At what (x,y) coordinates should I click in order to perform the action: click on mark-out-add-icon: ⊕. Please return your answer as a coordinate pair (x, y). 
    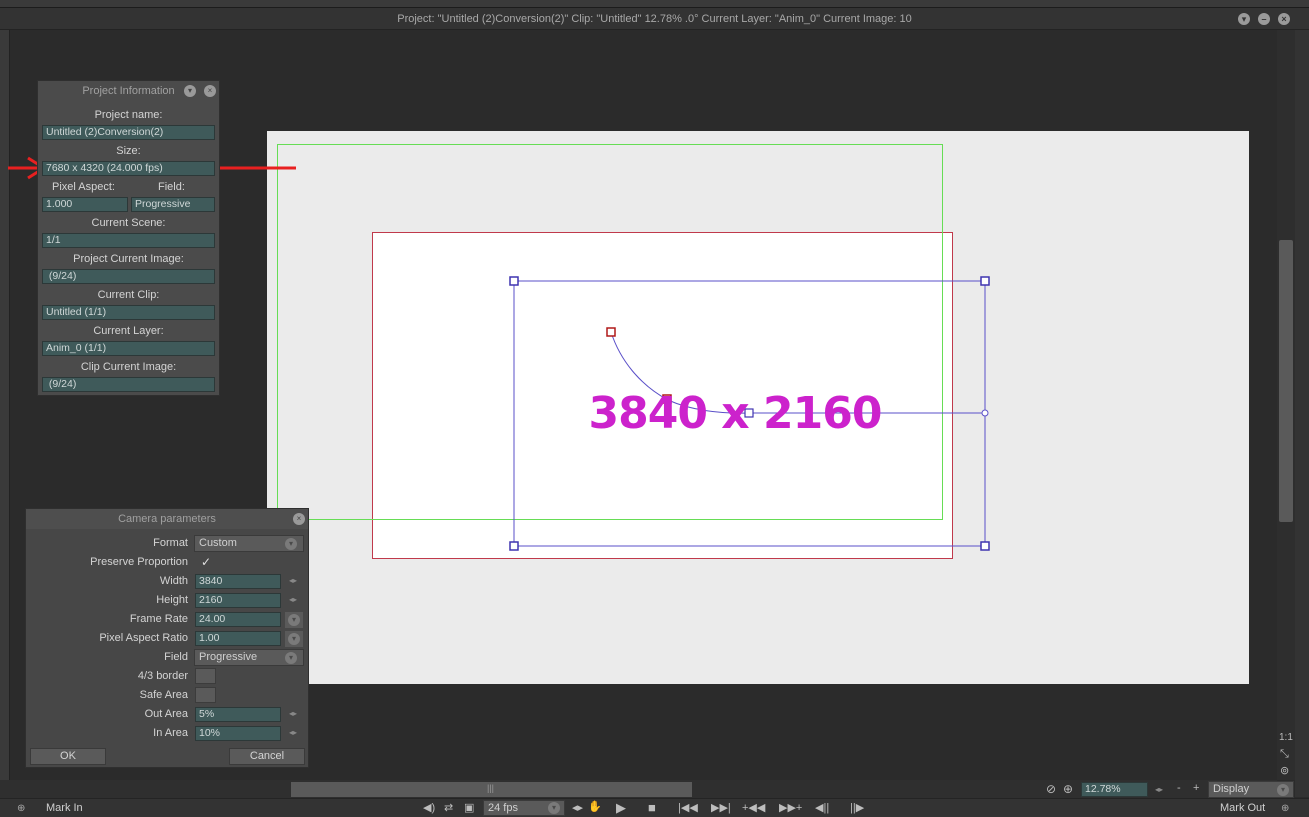
    Looking at the image, I should click on (1285, 808).